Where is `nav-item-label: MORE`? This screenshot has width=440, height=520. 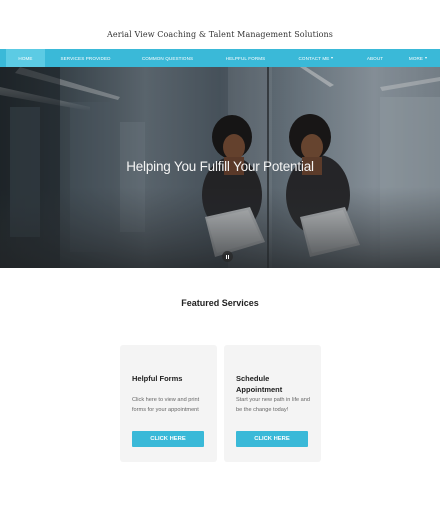 nav-item-label: MORE is located at coordinates (416, 58).